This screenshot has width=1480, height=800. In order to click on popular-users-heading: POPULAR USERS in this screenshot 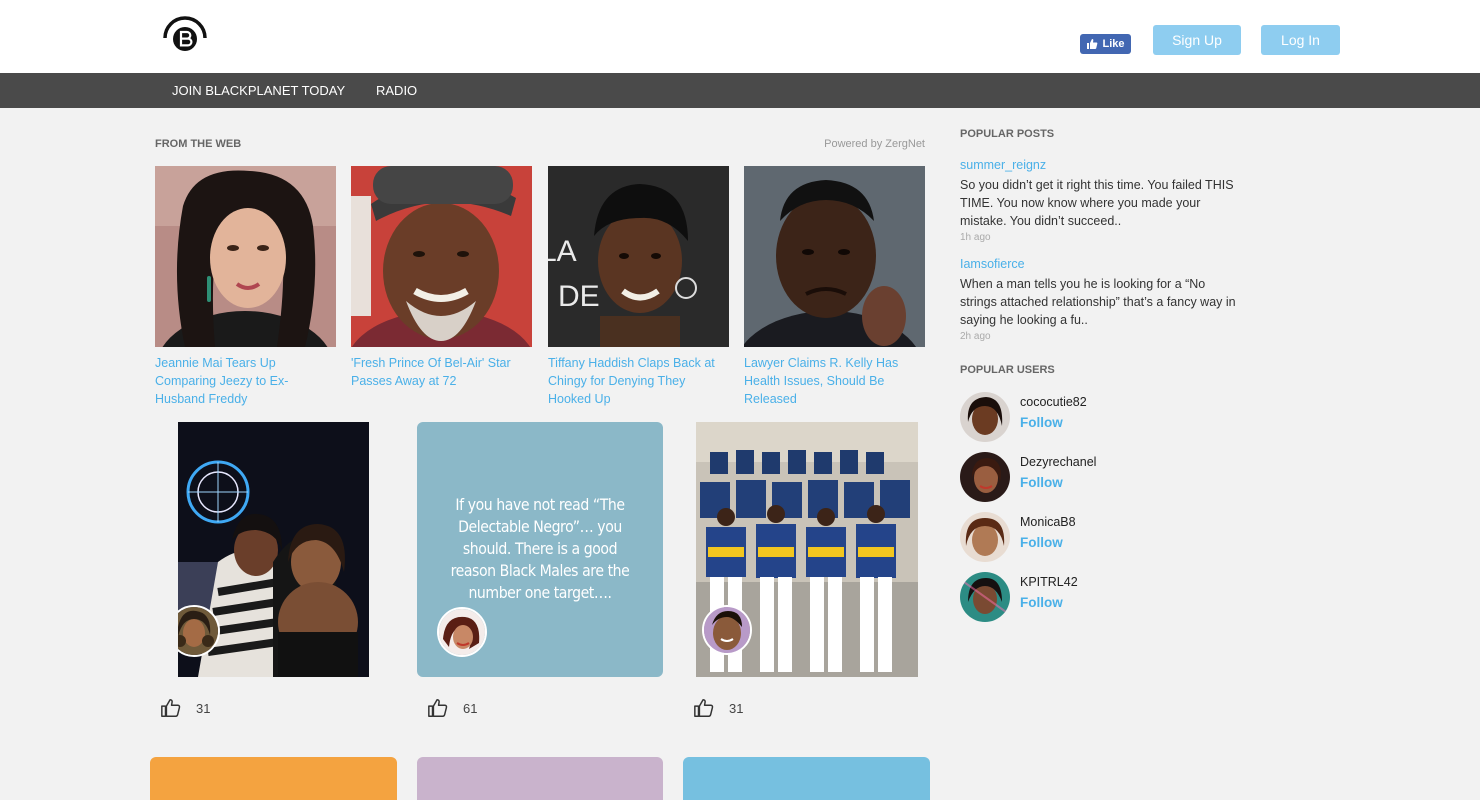, I will do `click(1007, 370)`.